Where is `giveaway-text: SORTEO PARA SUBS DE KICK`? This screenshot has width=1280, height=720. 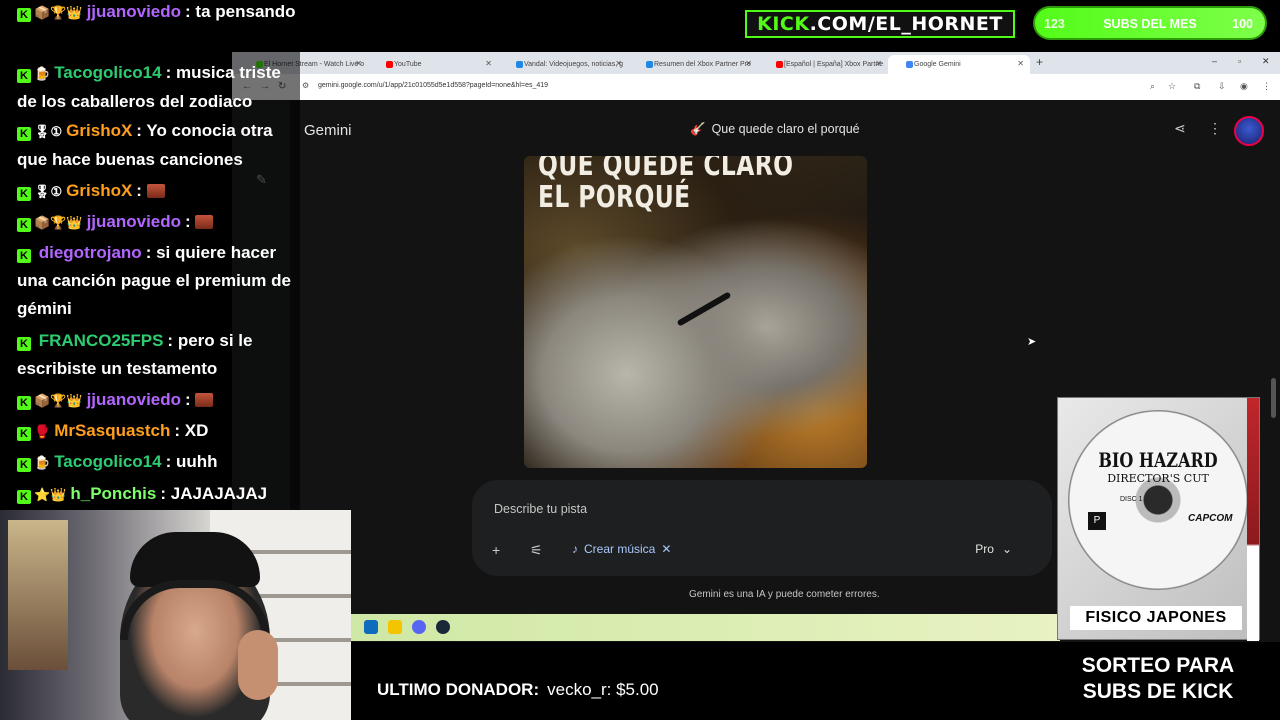
giveaway-text: SORTEO PARA SUBS DE KICK is located at coordinates (1158, 678).